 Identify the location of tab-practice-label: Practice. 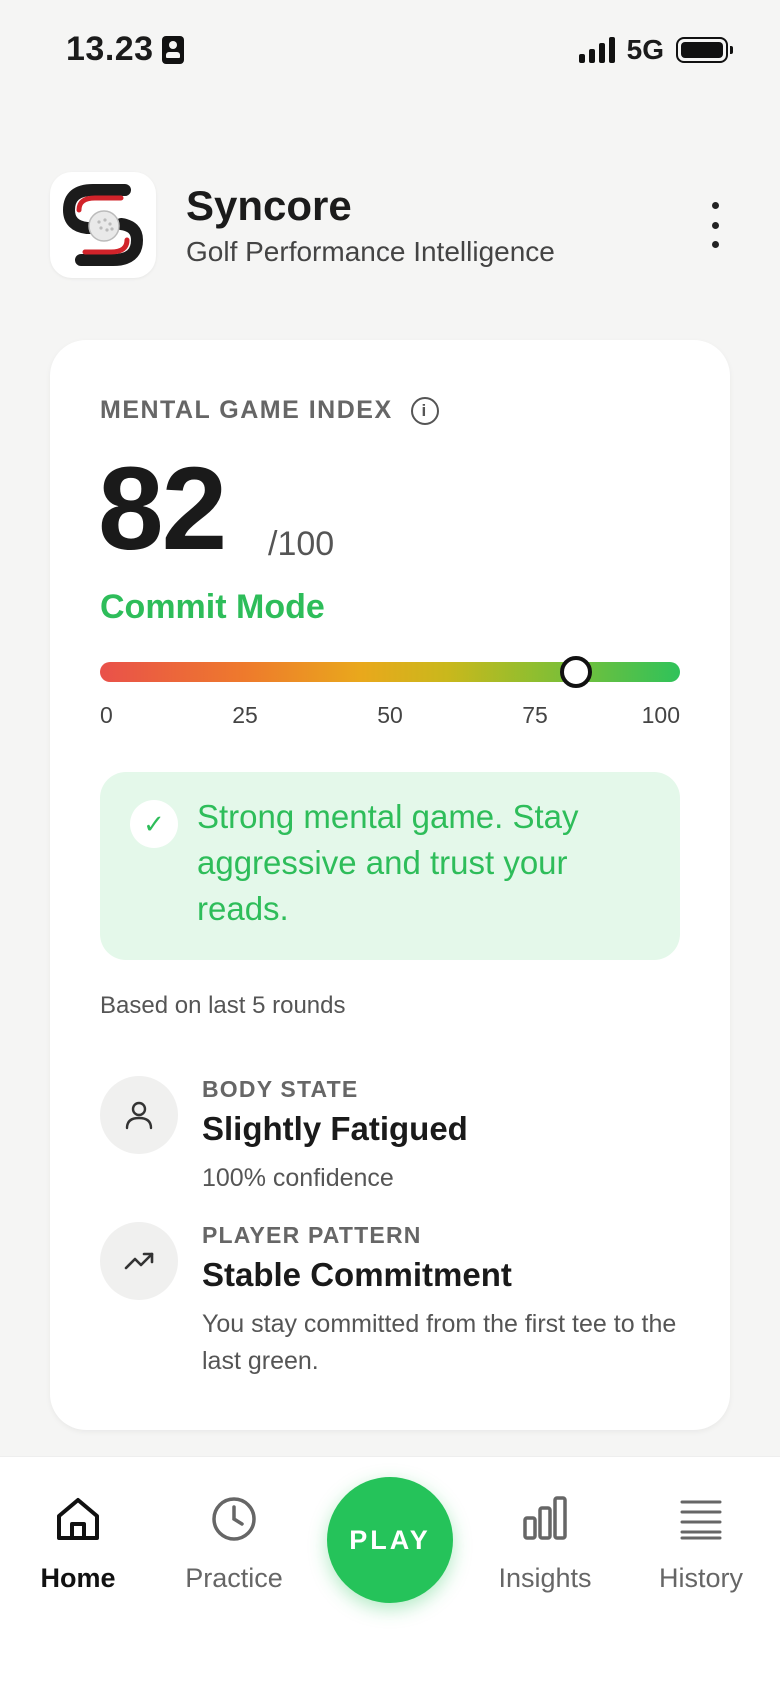
(234, 1578).